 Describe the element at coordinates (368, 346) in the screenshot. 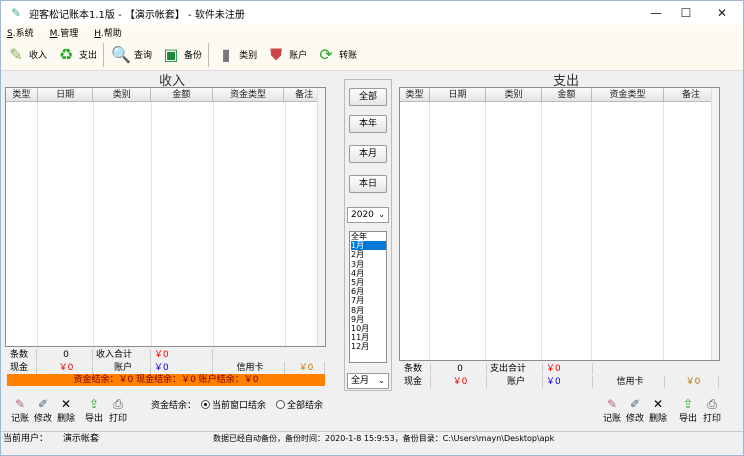

I see `list-item: 12月` at that location.